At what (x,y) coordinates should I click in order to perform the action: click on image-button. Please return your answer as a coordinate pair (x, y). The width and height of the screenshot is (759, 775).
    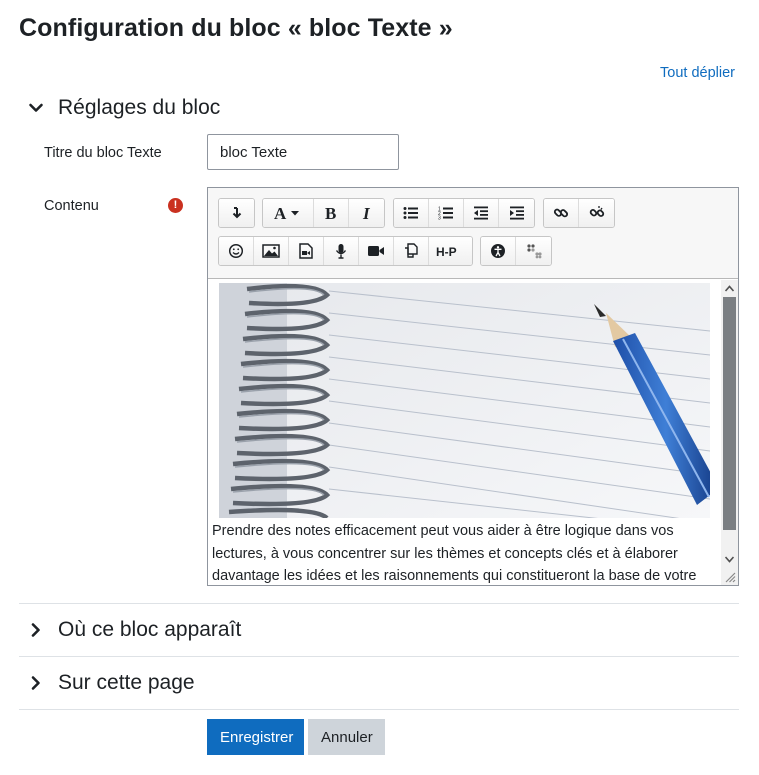
    Looking at the image, I should click on (271, 251).